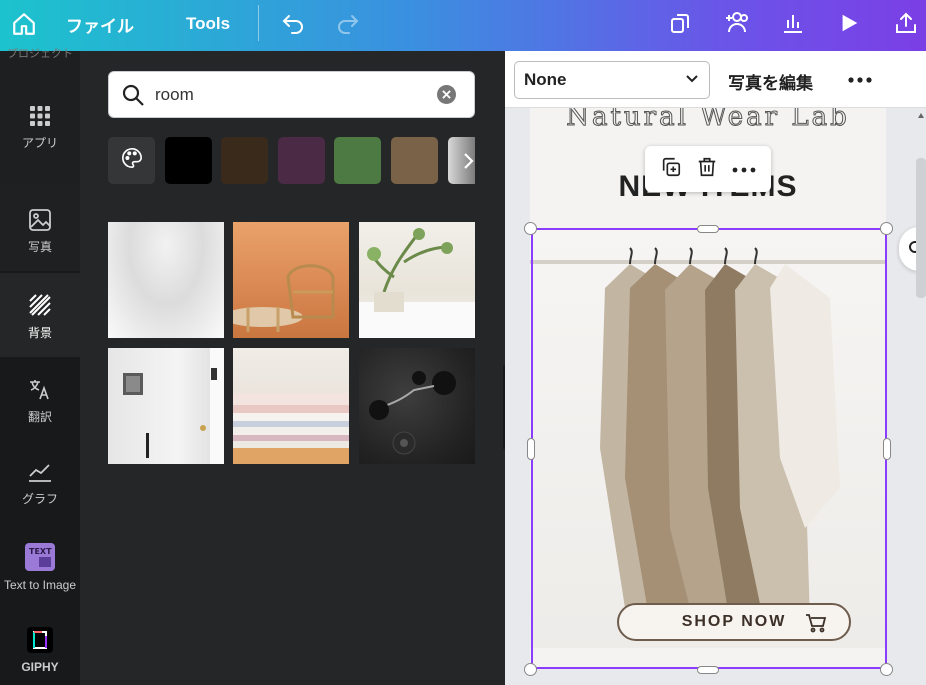  Describe the element at coordinates (40, 390) in the screenshot. I see `translate-icon` at that location.